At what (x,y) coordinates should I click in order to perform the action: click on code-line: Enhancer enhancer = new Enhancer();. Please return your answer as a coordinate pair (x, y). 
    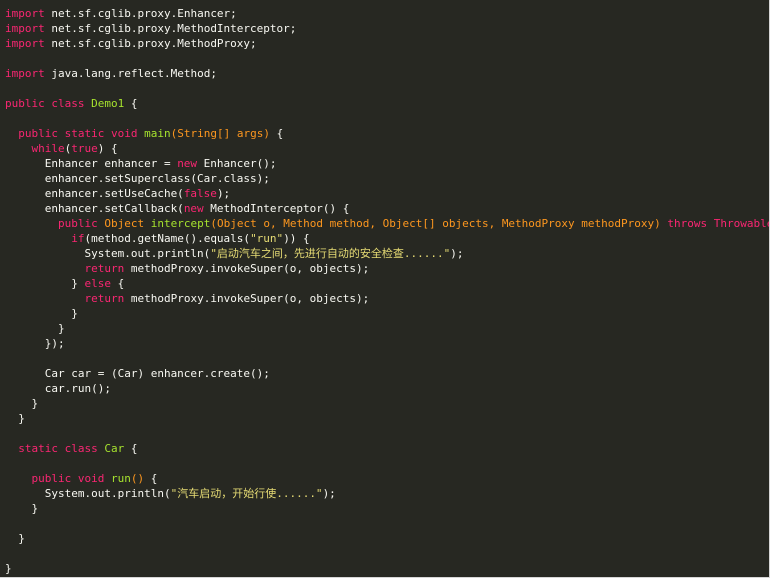
    Looking at the image, I should click on (387, 163).